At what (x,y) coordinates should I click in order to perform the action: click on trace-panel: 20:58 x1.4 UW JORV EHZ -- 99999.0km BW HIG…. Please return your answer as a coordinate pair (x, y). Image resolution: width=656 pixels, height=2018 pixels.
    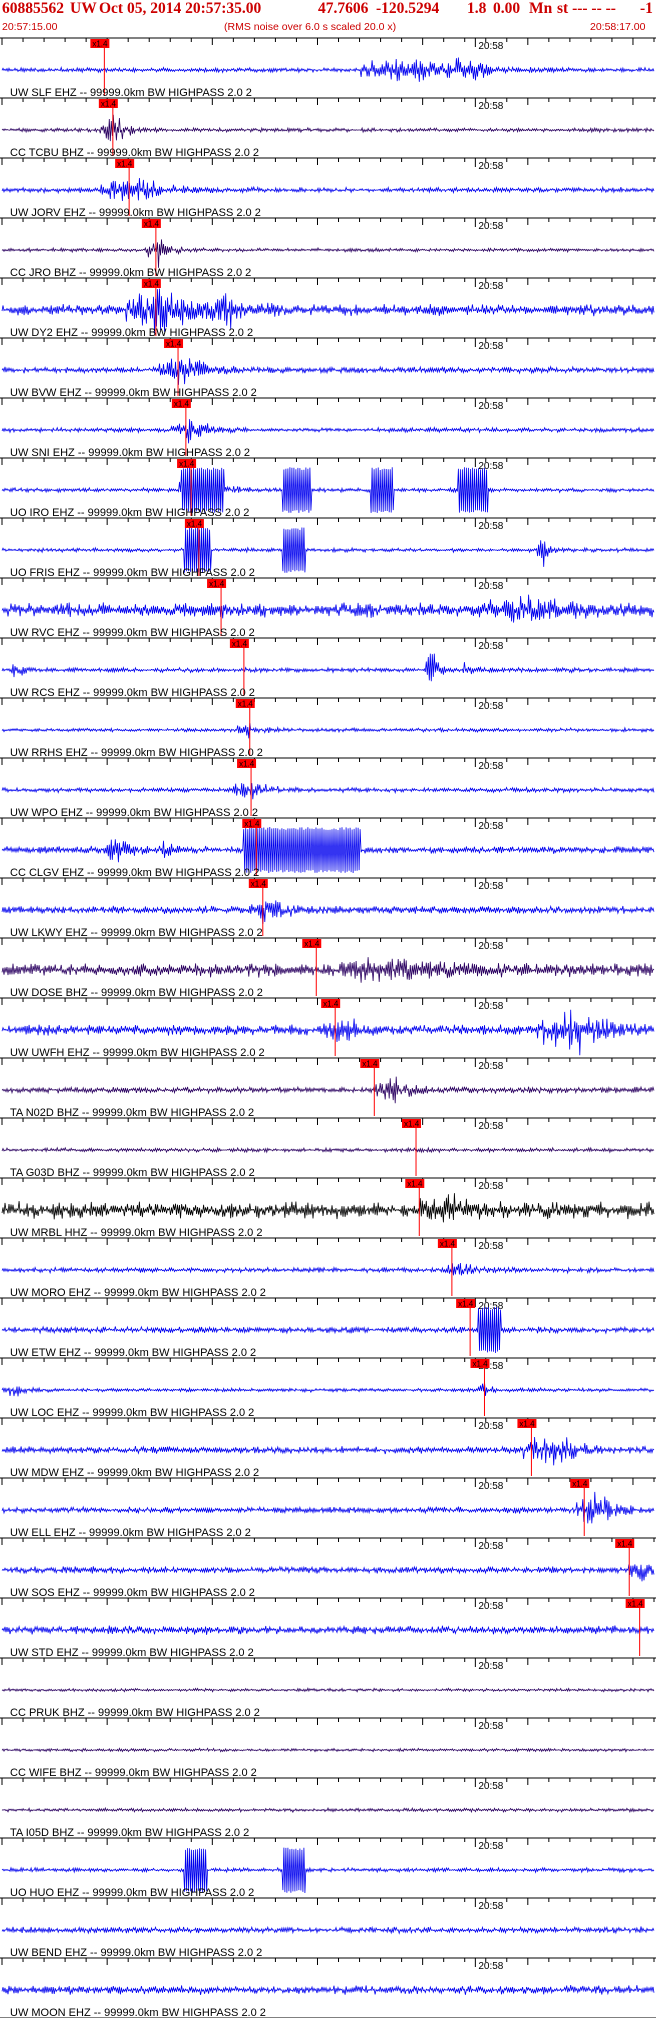
    Looking at the image, I should click on (328, 188).